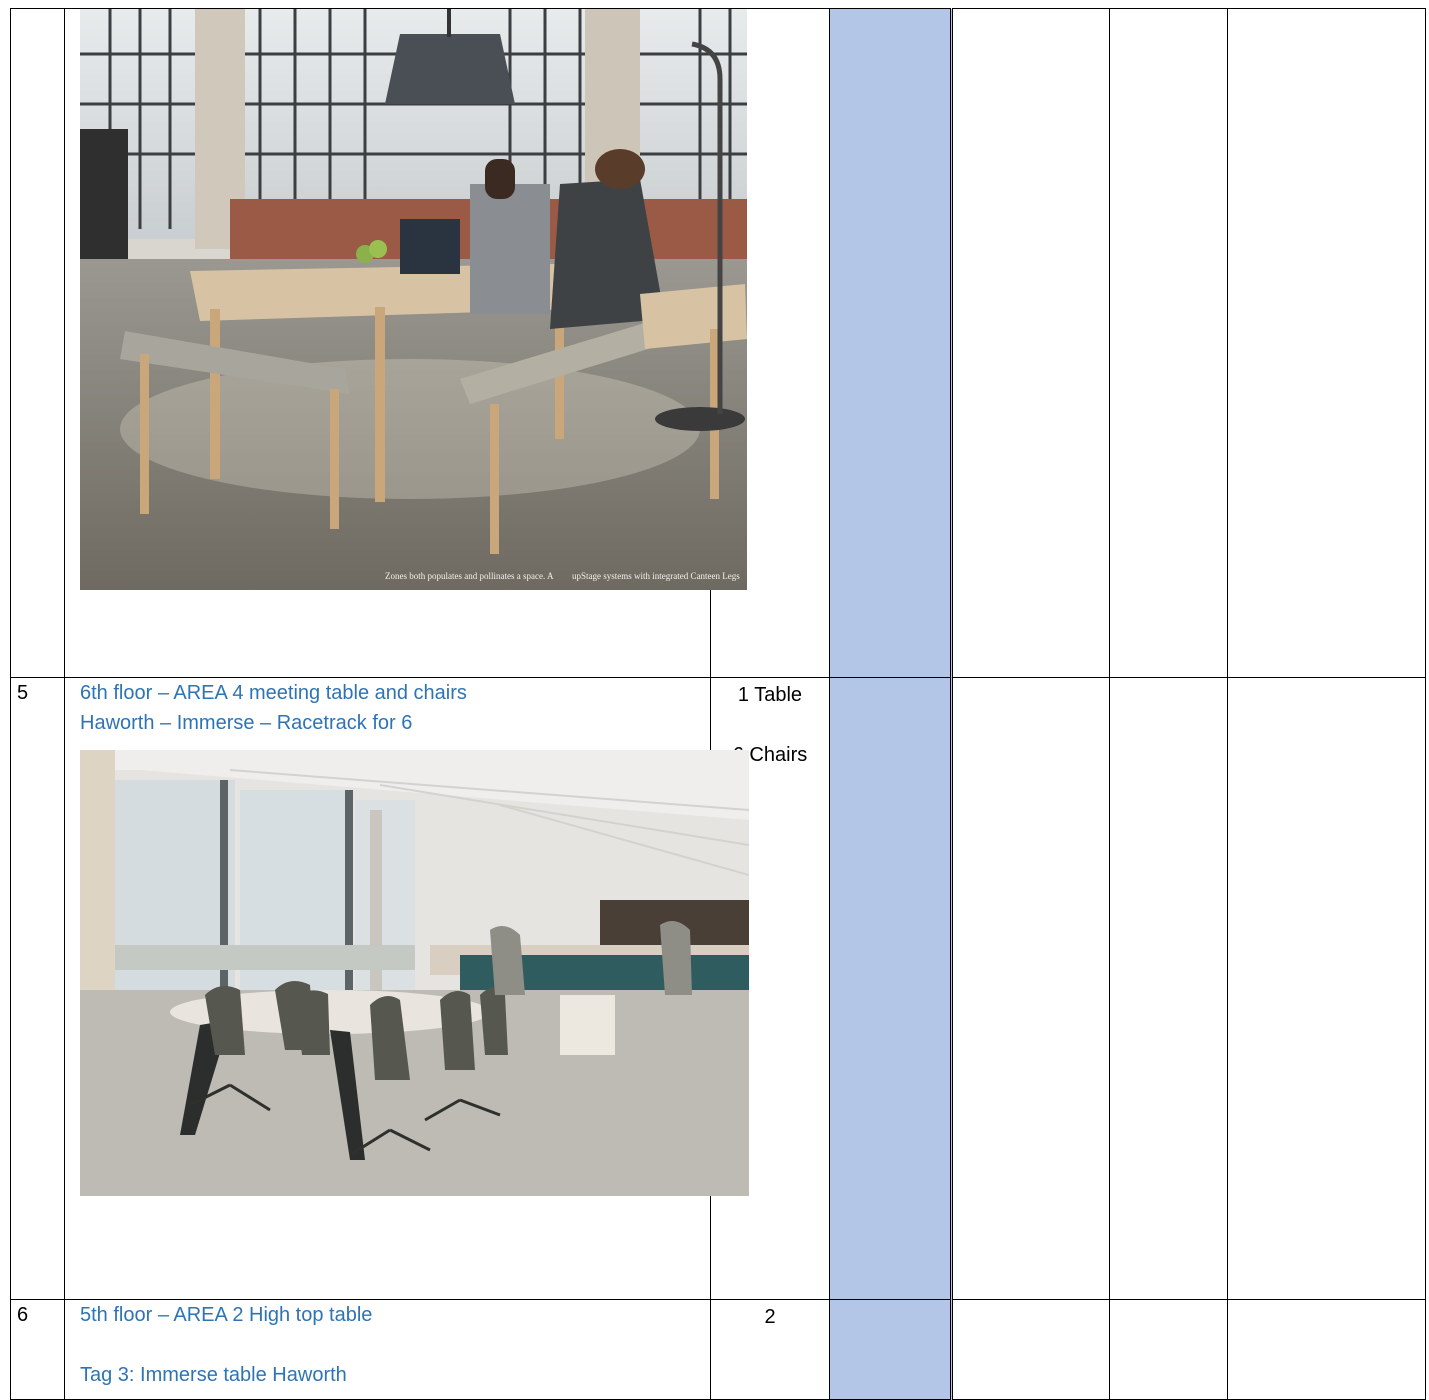  What do you see at coordinates (23, 693) in the screenshot?
I see `item-number: 5` at bounding box center [23, 693].